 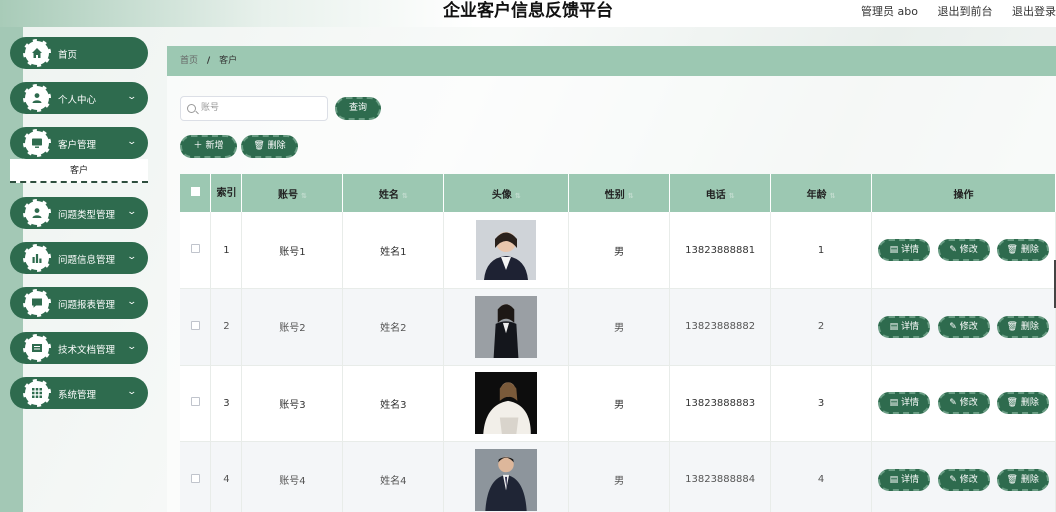 What do you see at coordinates (614, 195) in the screenshot?
I see `header-label: 性别` at bounding box center [614, 195].